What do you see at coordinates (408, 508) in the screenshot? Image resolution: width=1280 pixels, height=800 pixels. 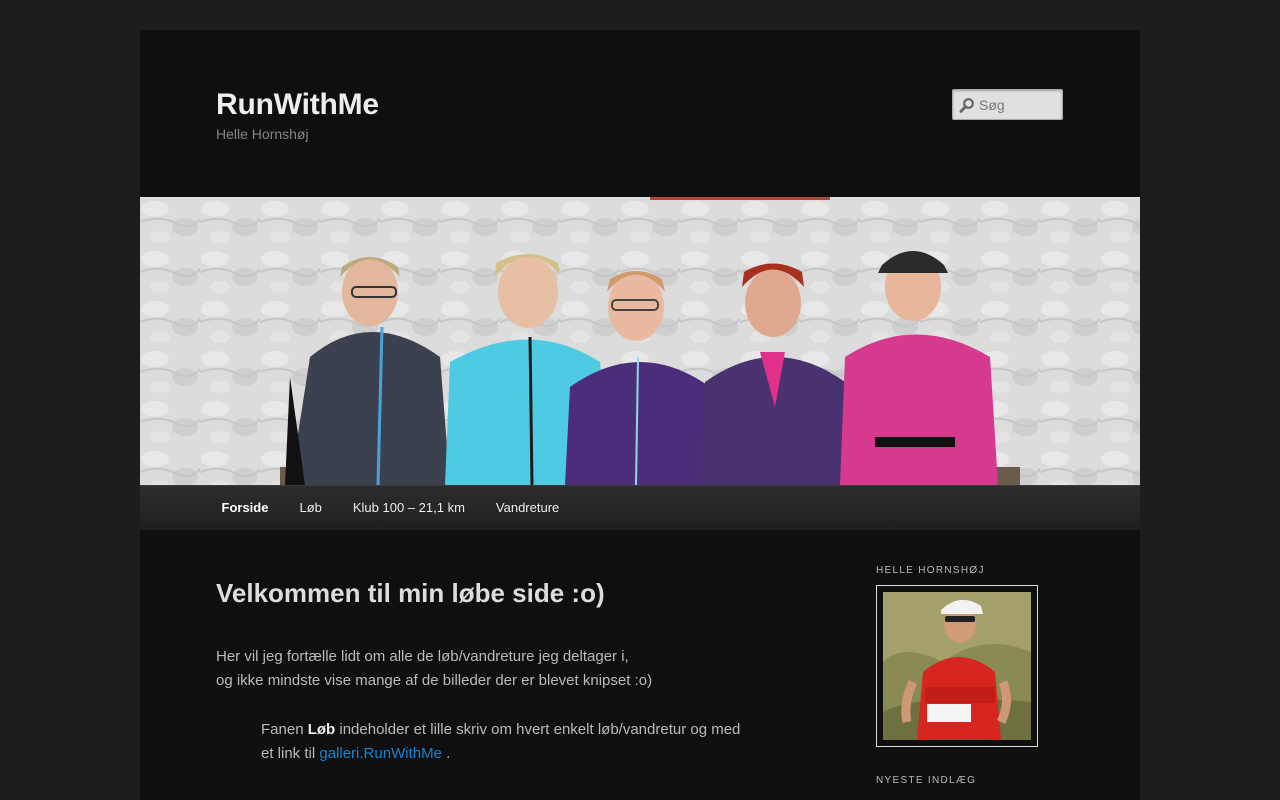 I see `nav-item-klub-100: Klub 100 – 21,1 km` at bounding box center [408, 508].